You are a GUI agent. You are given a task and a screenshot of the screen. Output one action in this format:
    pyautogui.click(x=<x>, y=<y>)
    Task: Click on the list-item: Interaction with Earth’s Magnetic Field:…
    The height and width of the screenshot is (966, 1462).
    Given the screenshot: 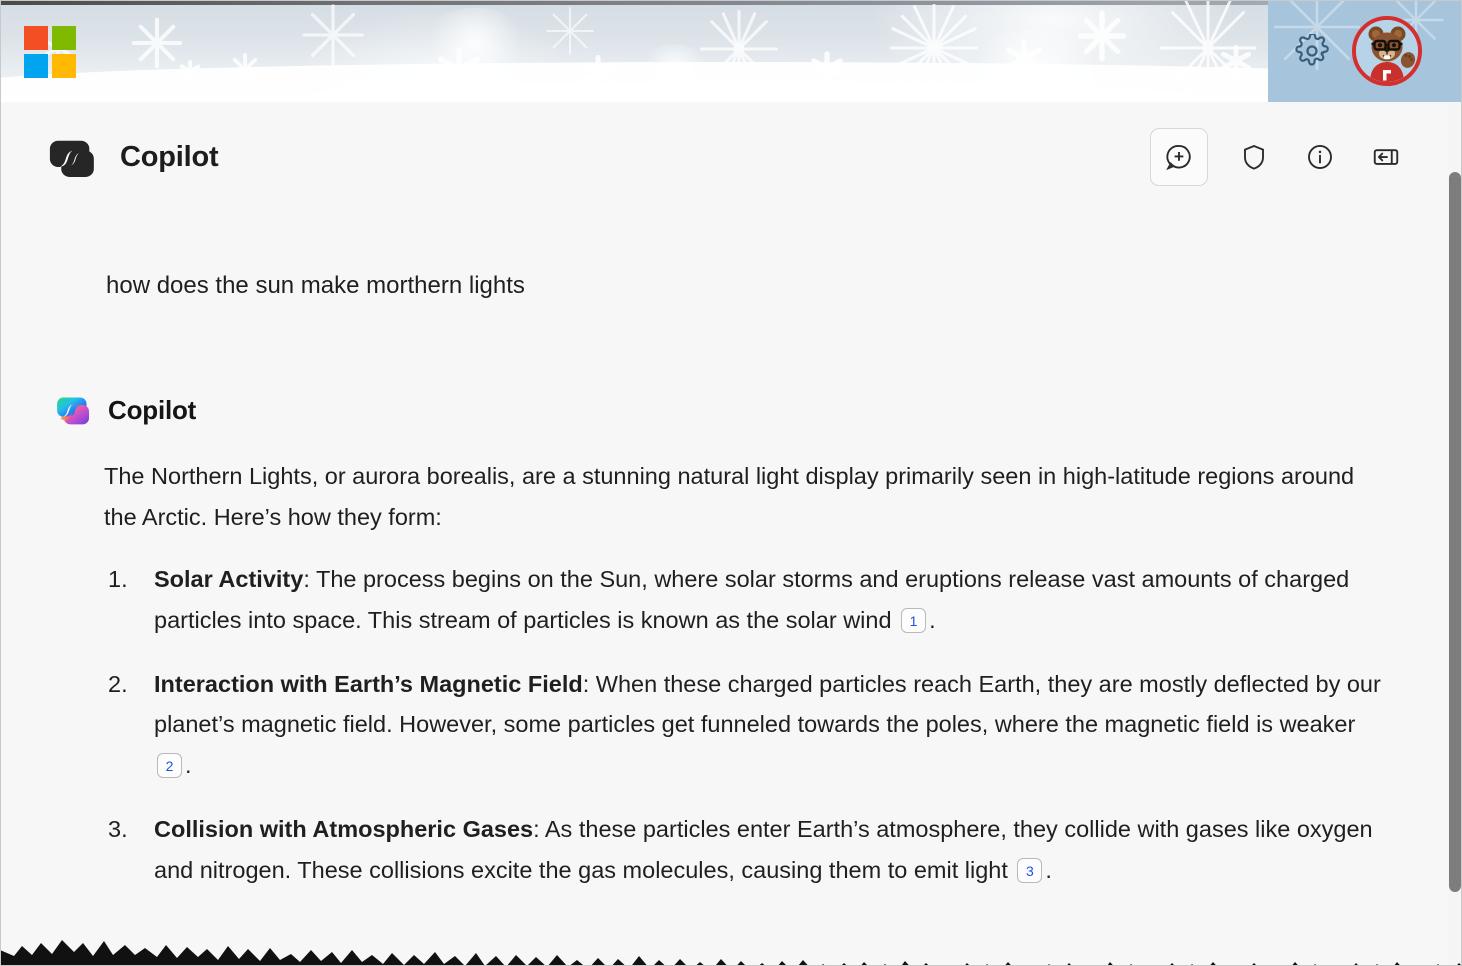 What is the action you would take?
    pyautogui.click(x=746, y=724)
    